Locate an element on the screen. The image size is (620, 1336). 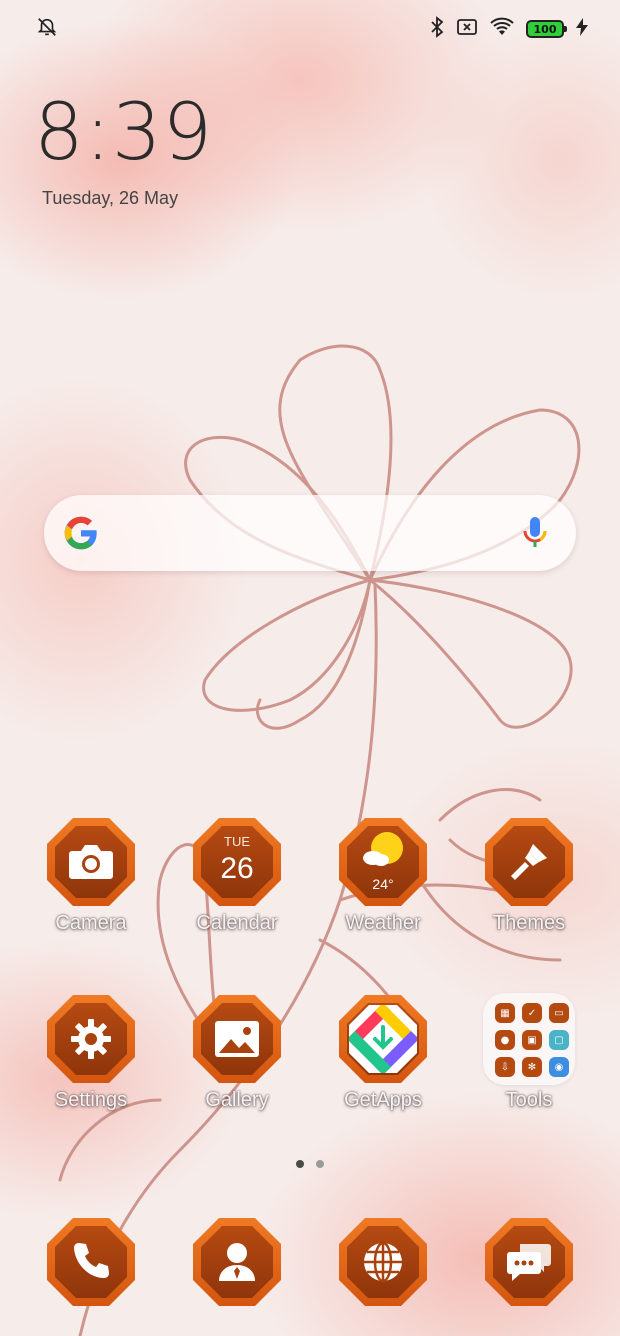
cleaner-icon: ✻ is located at coordinates (532, 1067).